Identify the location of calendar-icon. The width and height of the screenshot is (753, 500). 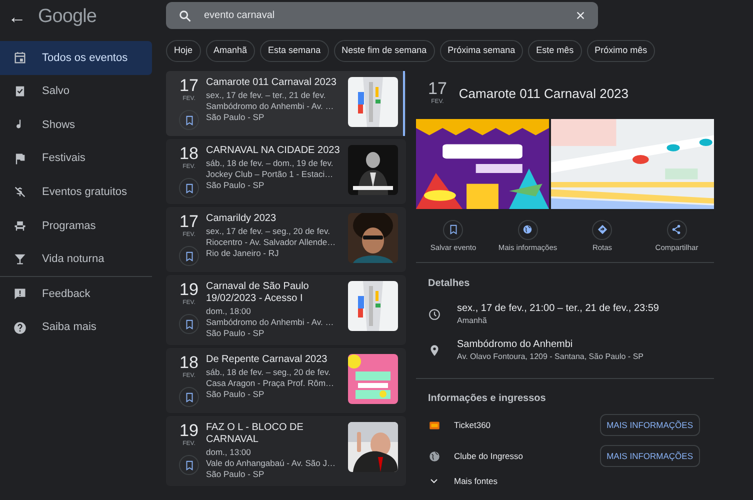
(20, 57).